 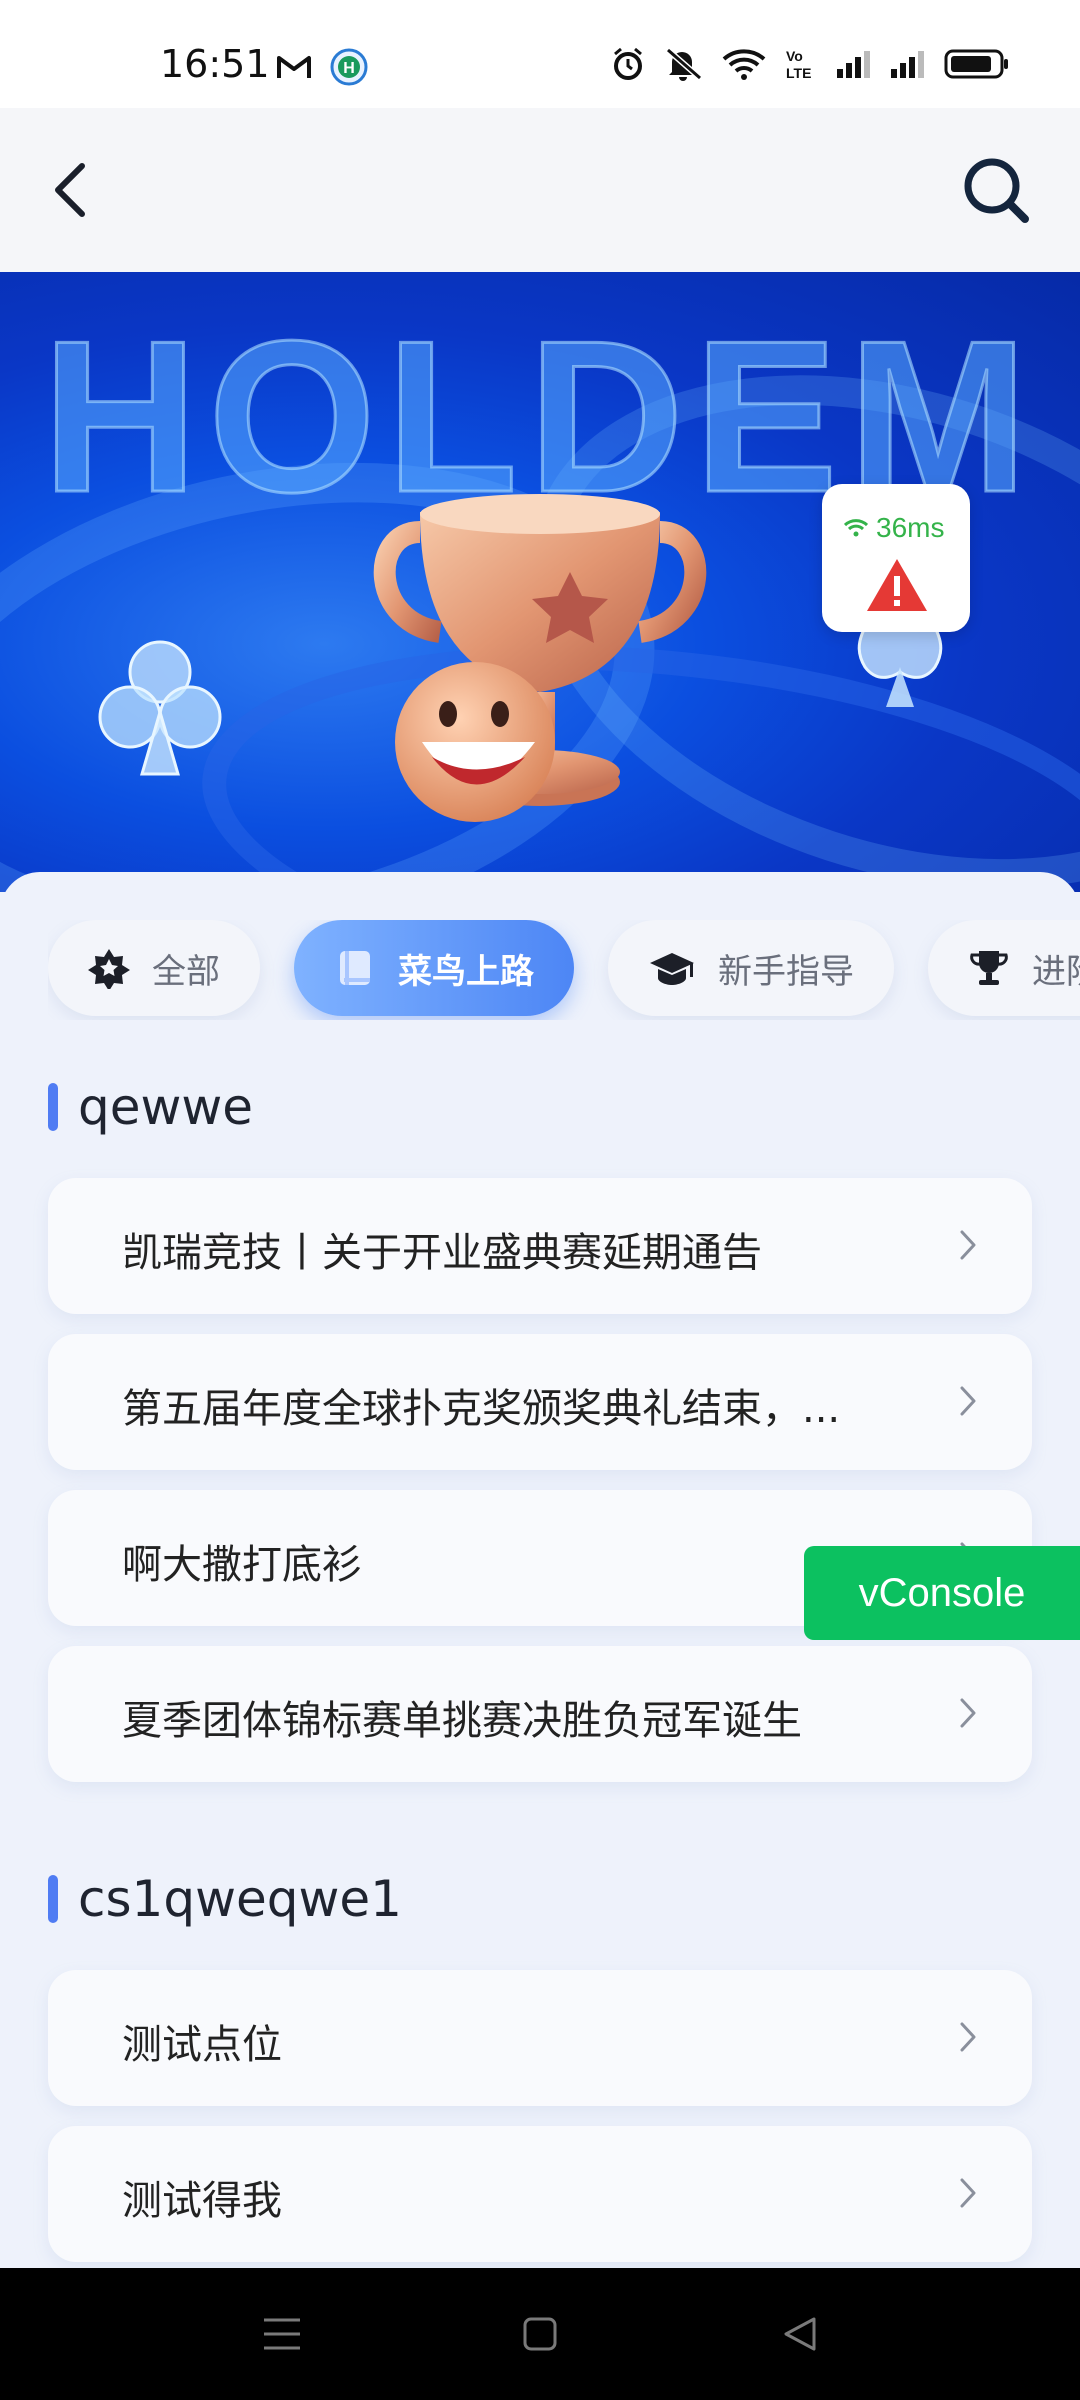 I want to click on article-item: 测试点位, so click(x=540, y=2038).